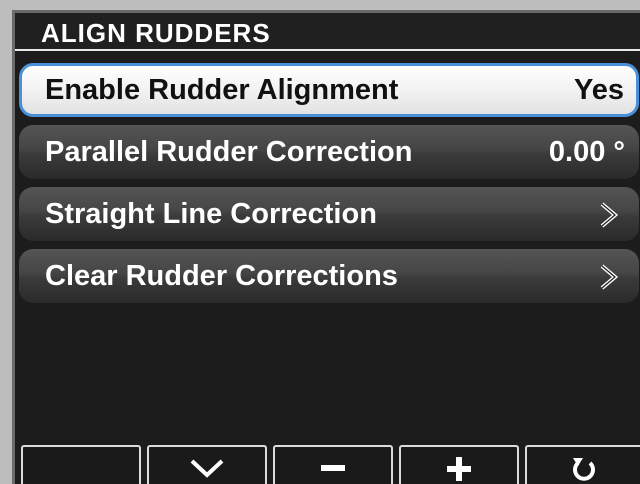 Image resolution: width=640 pixels, height=484 pixels. I want to click on page-title: ALIGN RUDDERS, so click(156, 33).